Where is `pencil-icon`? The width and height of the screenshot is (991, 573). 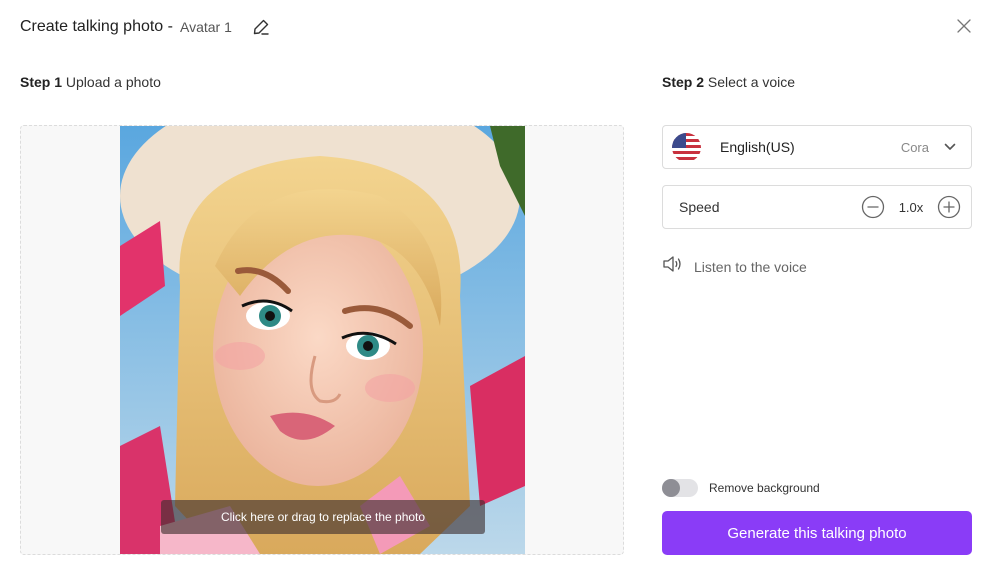
pencil-icon is located at coordinates (261, 27).